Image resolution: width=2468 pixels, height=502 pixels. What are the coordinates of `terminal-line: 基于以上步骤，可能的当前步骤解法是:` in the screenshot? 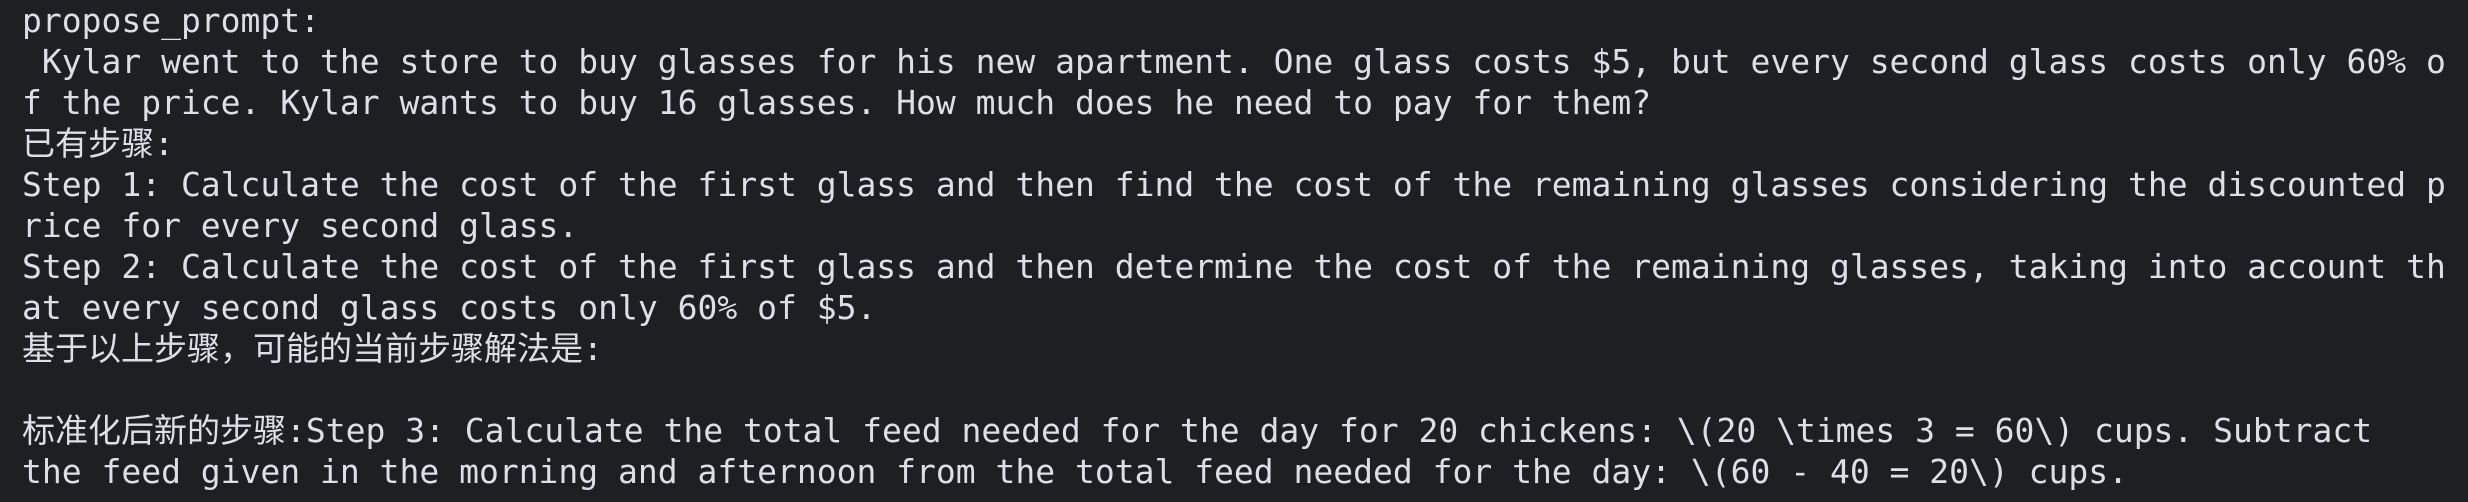 It's located at (312, 348).